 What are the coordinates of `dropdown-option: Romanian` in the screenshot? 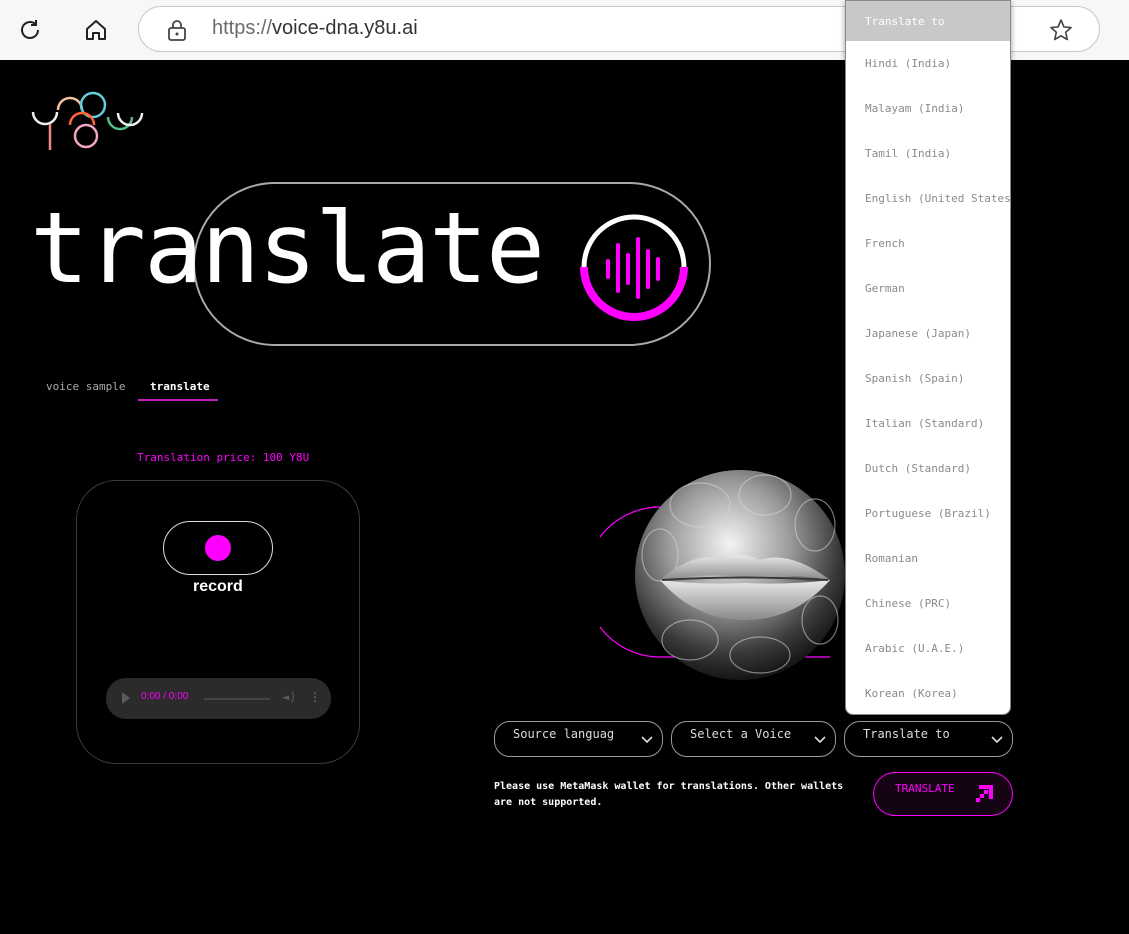 It's located at (928, 558).